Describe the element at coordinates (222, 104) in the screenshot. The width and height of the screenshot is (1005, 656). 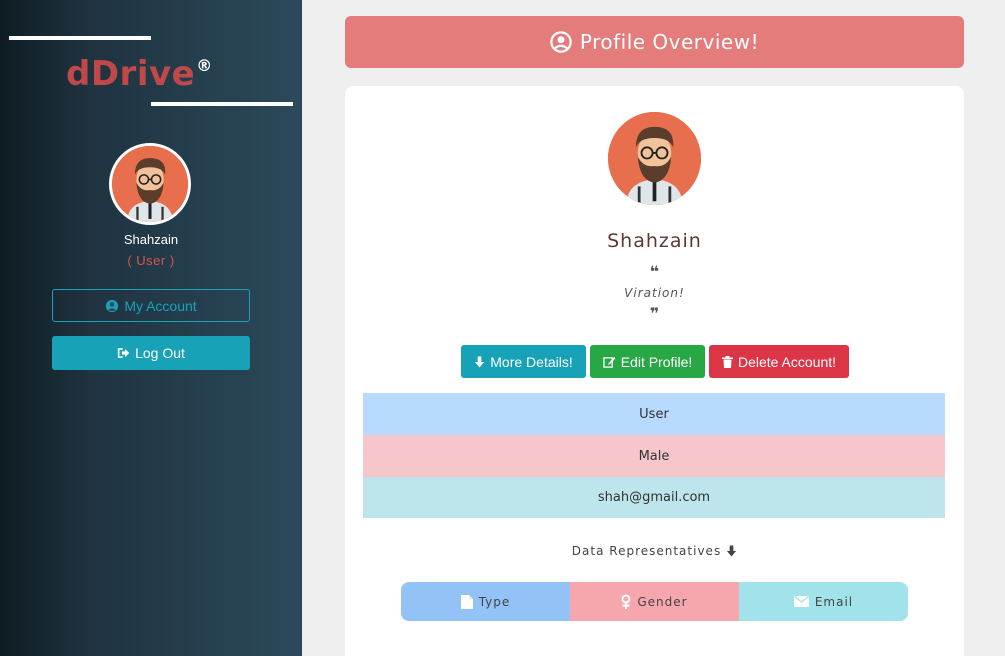
I see `logo-divider-bottom` at that location.